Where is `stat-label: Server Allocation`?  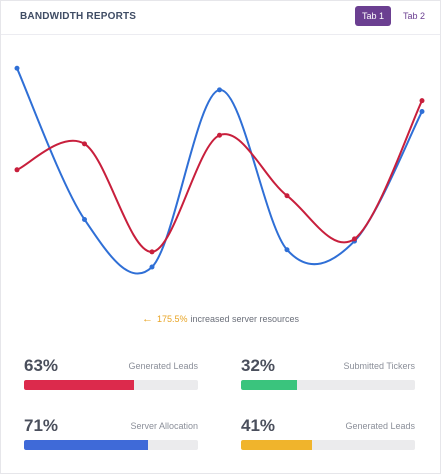
stat-label: Server Allocation is located at coordinates (164, 426).